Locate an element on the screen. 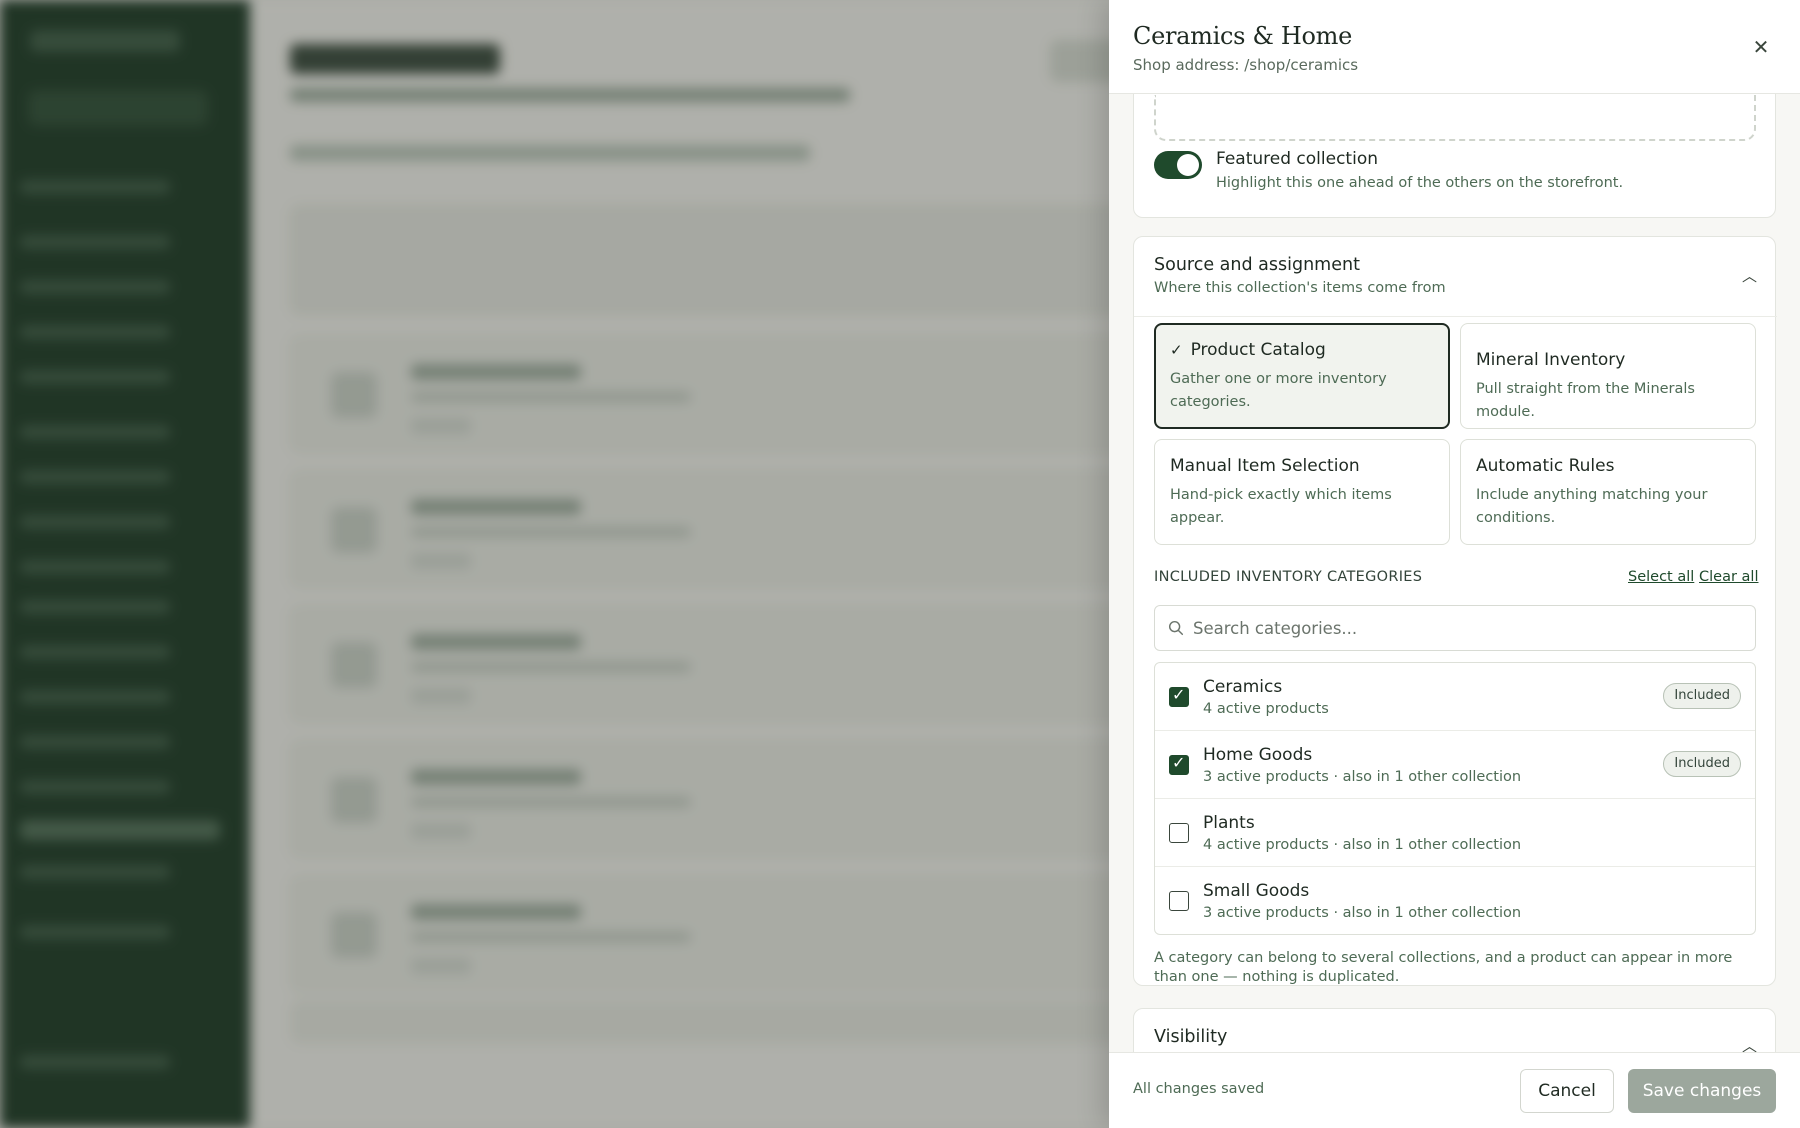 The height and width of the screenshot is (1128, 1800). cancel-button: Cancel is located at coordinates (1567, 1091).